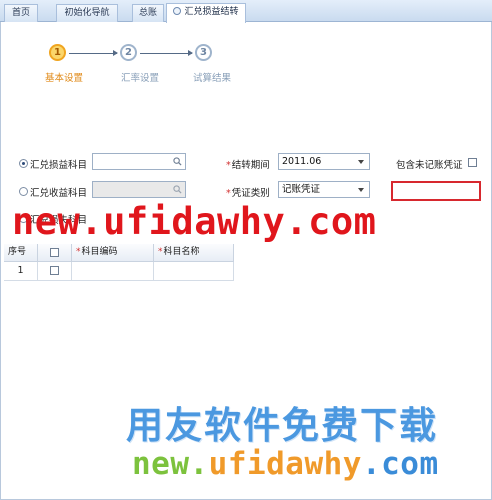 The height and width of the screenshot is (500, 492). What do you see at coordinates (282, 425) in the screenshot?
I see `watermark-chinese-title: 用友软件免费下载` at bounding box center [282, 425].